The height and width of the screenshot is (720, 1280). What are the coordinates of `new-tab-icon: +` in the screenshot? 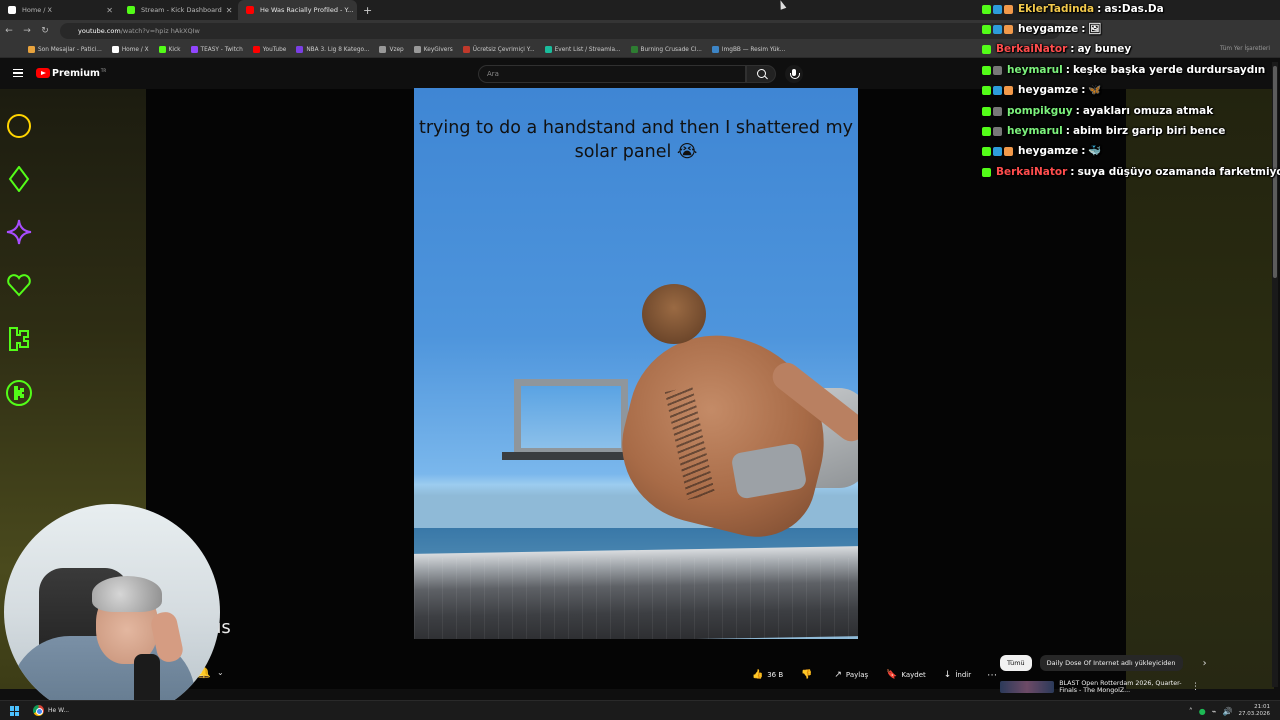 It's located at (367, 10).